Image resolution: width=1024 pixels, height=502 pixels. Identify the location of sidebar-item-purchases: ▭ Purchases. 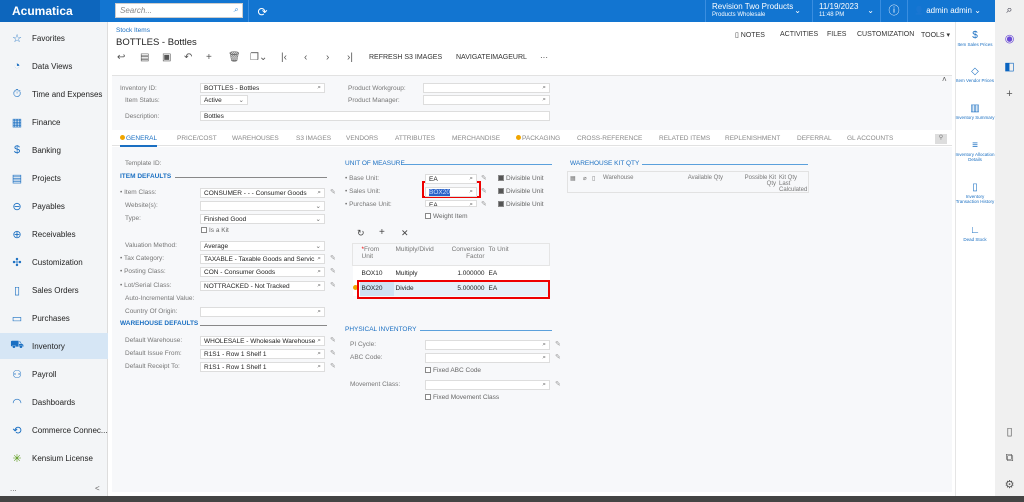
(54, 318).